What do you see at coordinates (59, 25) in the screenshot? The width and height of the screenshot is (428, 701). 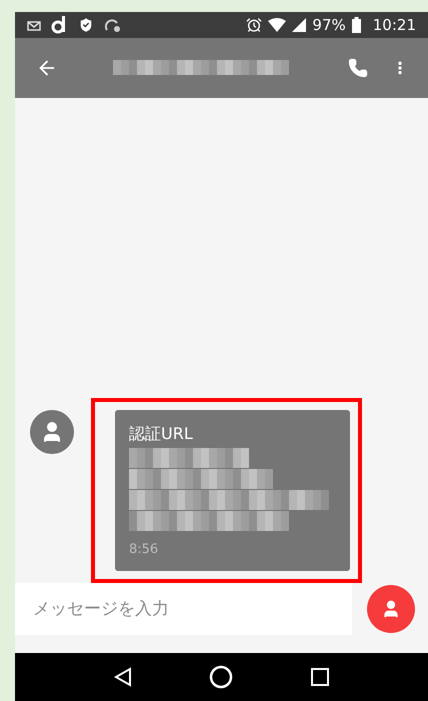 I see `app-logo-icon` at bounding box center [59, 25].